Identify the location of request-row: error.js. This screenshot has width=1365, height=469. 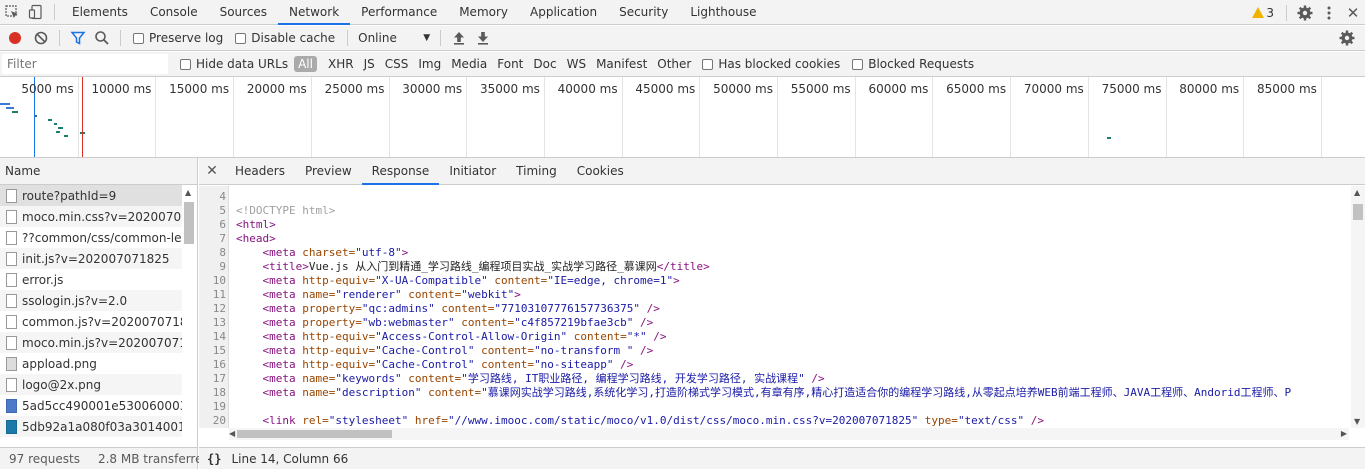
(91, 279).